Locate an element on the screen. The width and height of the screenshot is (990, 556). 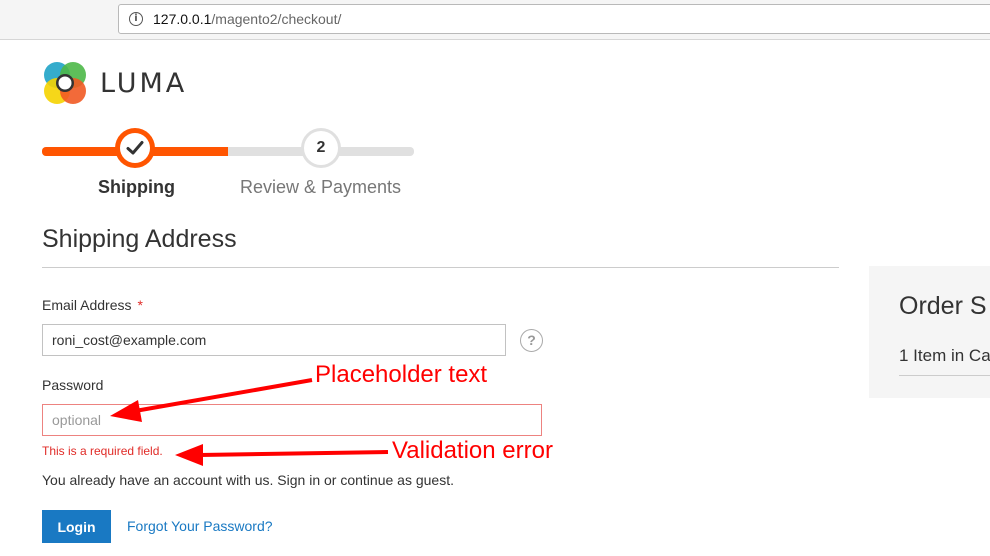
step-shipping-label: Shipping is located at coordinates (136, 187).